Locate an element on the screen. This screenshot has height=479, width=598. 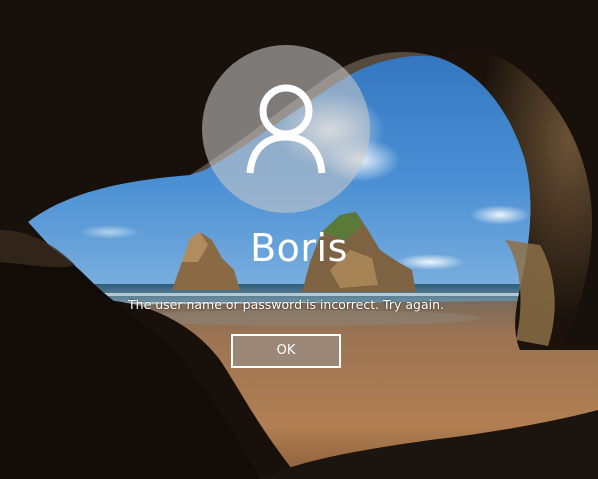
user-name-label: Boris is located at coordinates (299, 248).